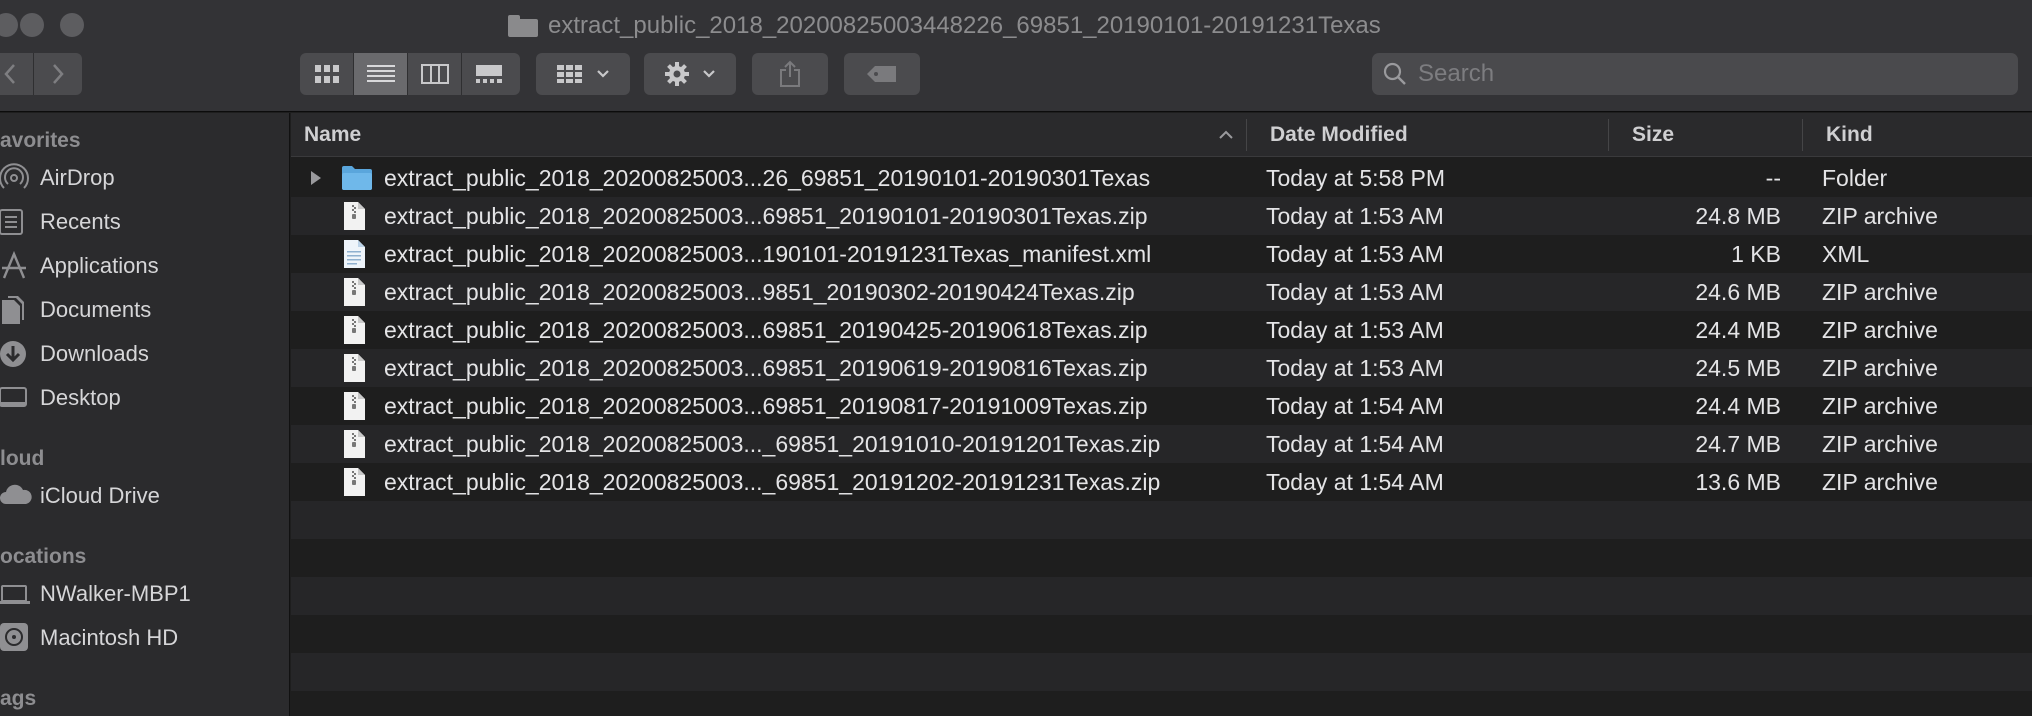 This screenshot has width=2032, height=716. I want to click on file-size: 13.6 MB, so click(1738, 481).